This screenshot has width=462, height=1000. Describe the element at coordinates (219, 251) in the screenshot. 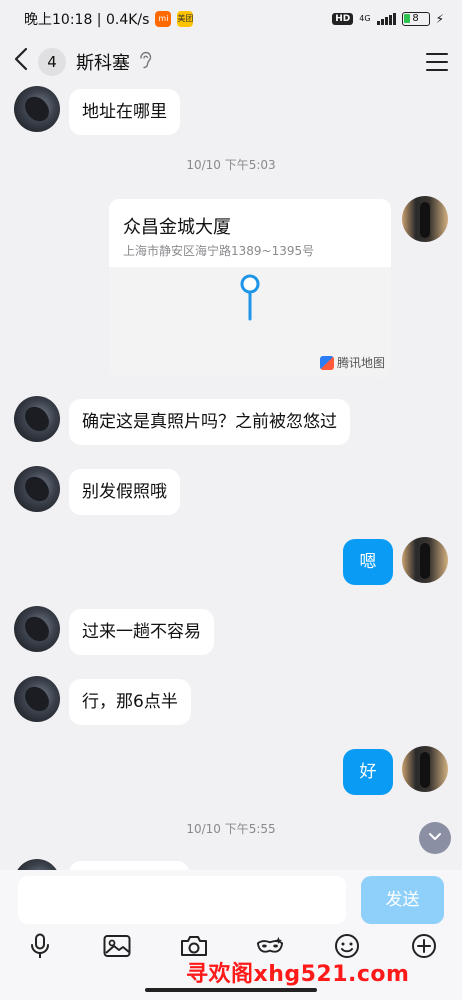

I see `location-address: 上海市静安区海宁路1389~1395号` at that location.